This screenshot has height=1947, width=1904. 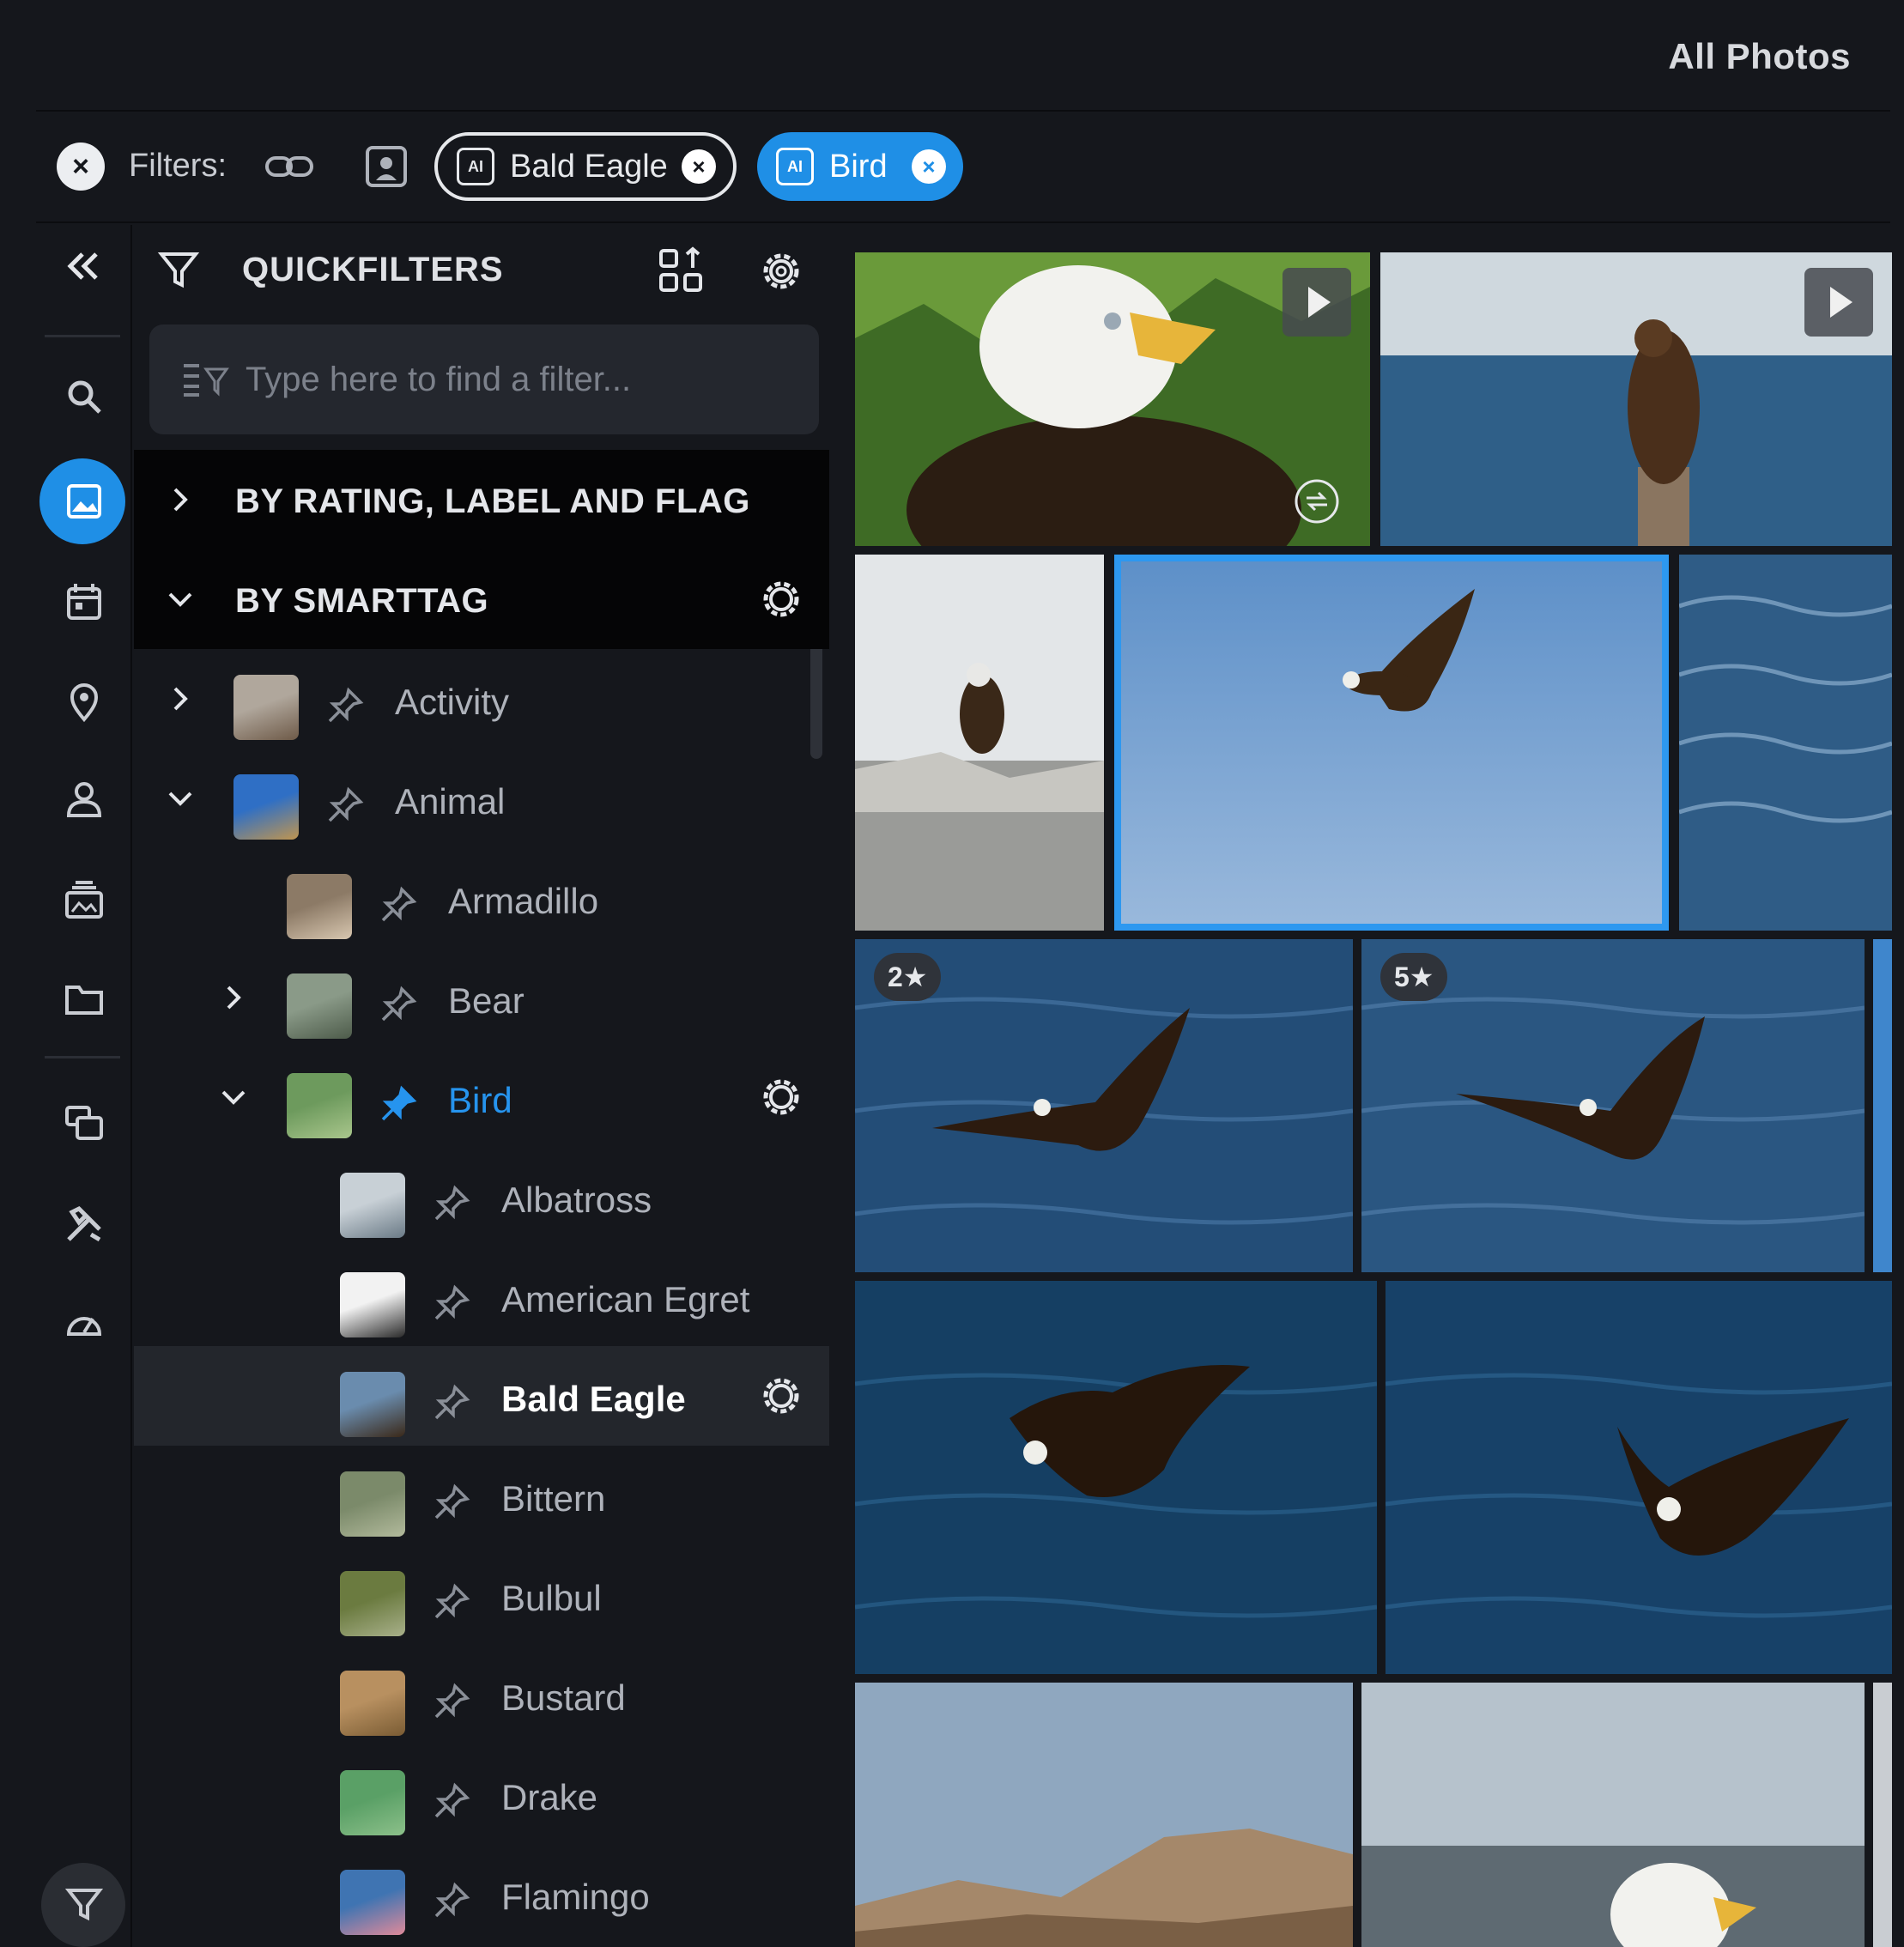 I want to click on tag-row-bulbul: Bulbul, so click(x=481, y=1595).